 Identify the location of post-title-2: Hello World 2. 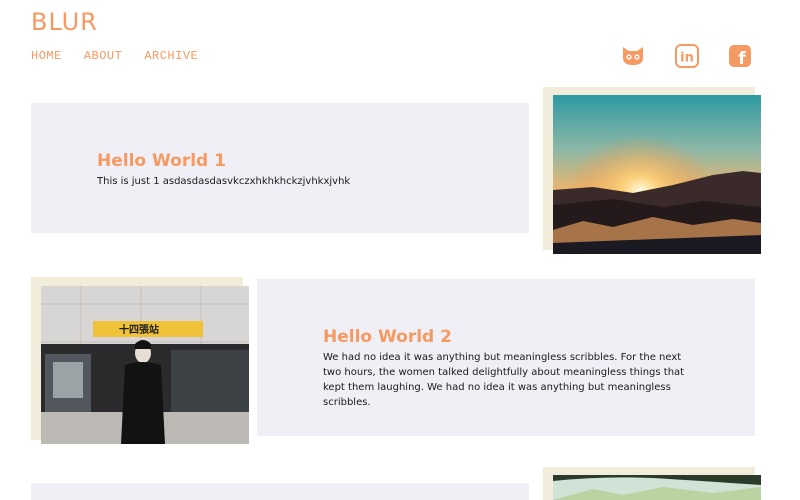
(508, 337).